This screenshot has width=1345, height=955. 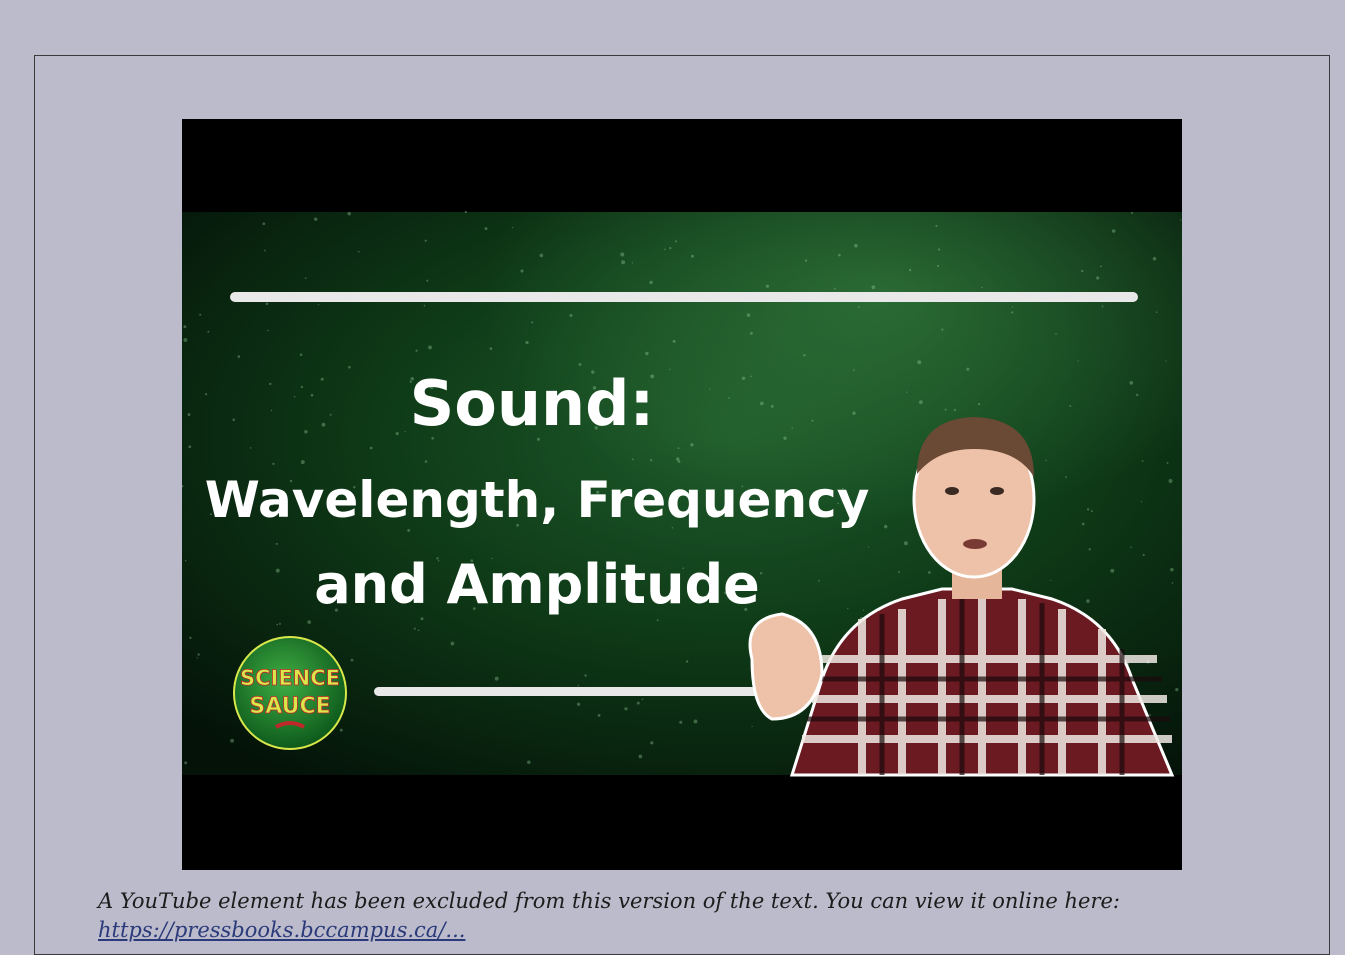 What do you see at coordinates (684, 297) in the screenshot?
I see `top-divider-line` at bounding box center [684, 297].